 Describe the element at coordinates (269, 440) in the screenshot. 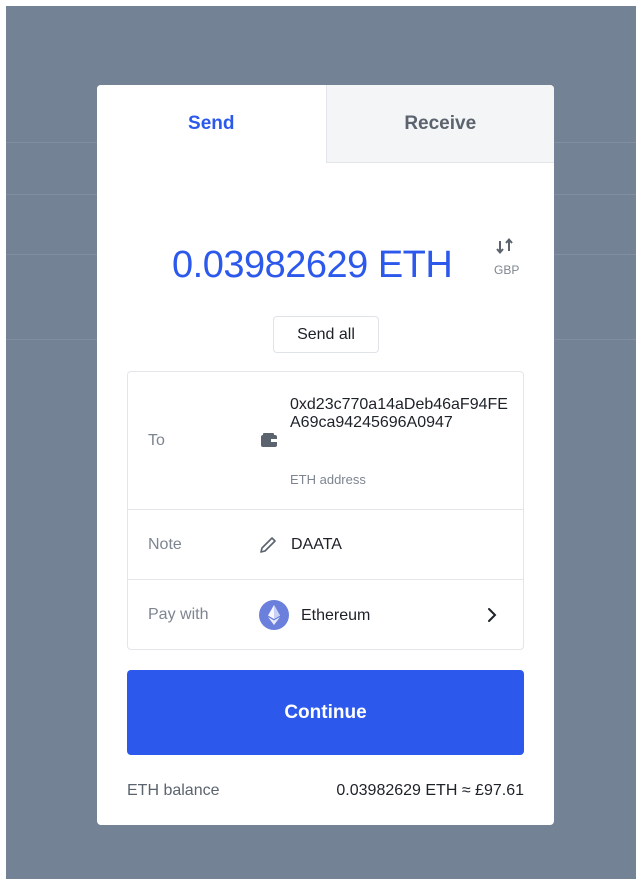

I see `wallet-icon` at that location.